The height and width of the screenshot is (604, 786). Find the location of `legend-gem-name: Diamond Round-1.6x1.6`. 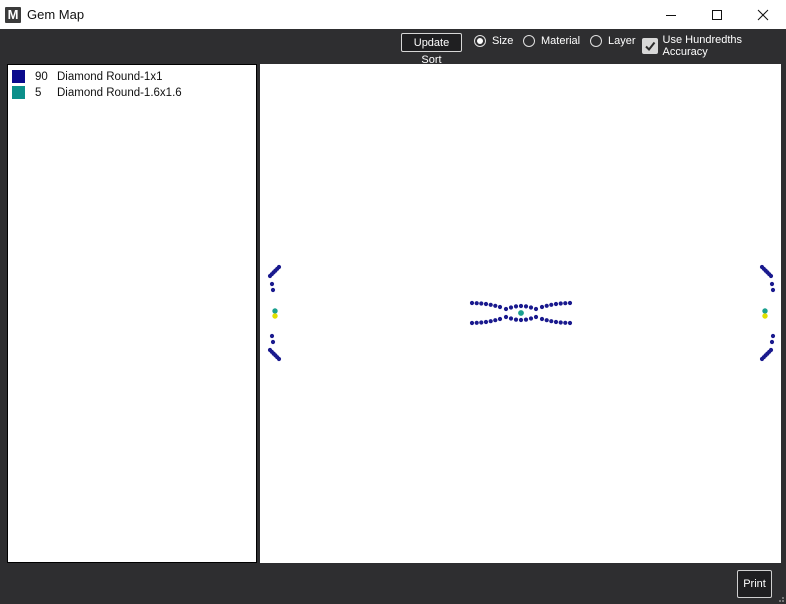

legend-gem-name: Diamond Round-1.6x1.6 is located at coordinates (119, 92).